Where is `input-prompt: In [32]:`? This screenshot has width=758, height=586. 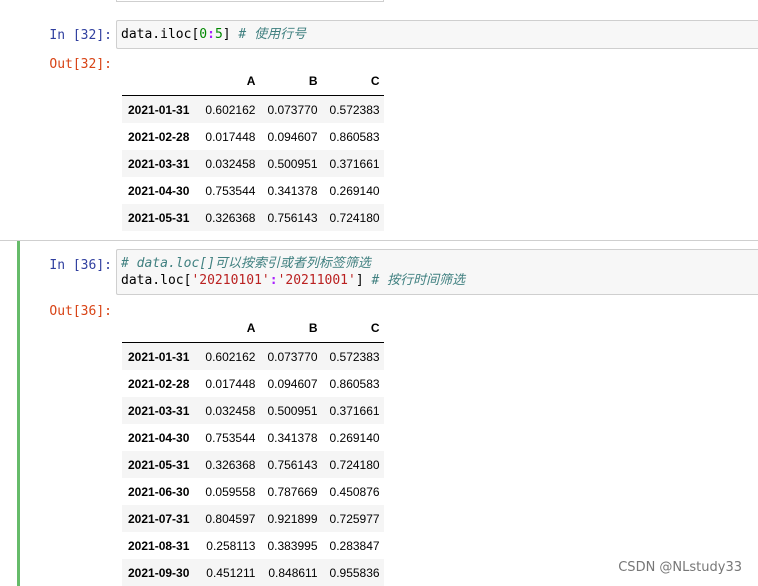 input-prompt: In [32]: is located at coordinates (80, 35).